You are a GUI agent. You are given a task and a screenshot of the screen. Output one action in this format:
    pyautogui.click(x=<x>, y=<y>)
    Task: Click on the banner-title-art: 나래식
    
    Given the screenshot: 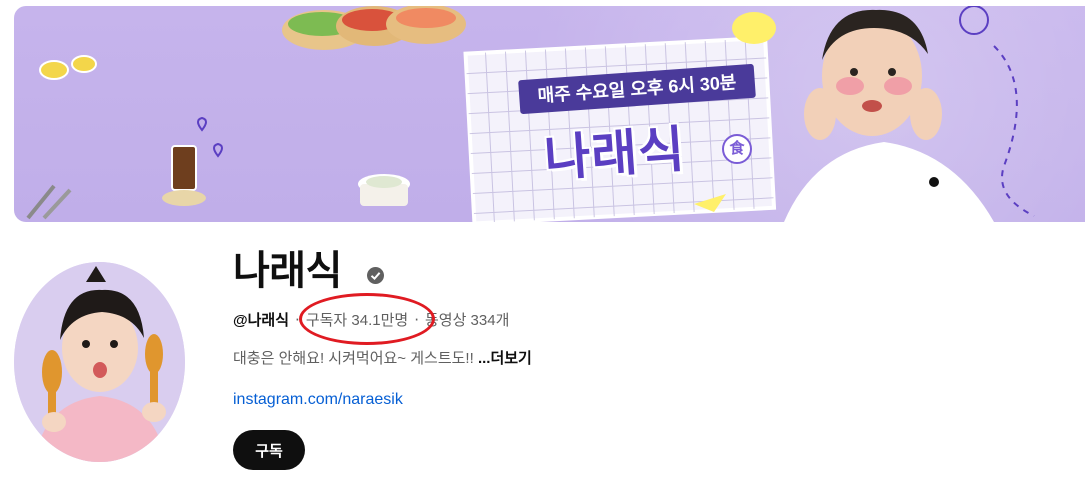 What is the action you would take?
    pyautogui.click(x=615, y=154)
    